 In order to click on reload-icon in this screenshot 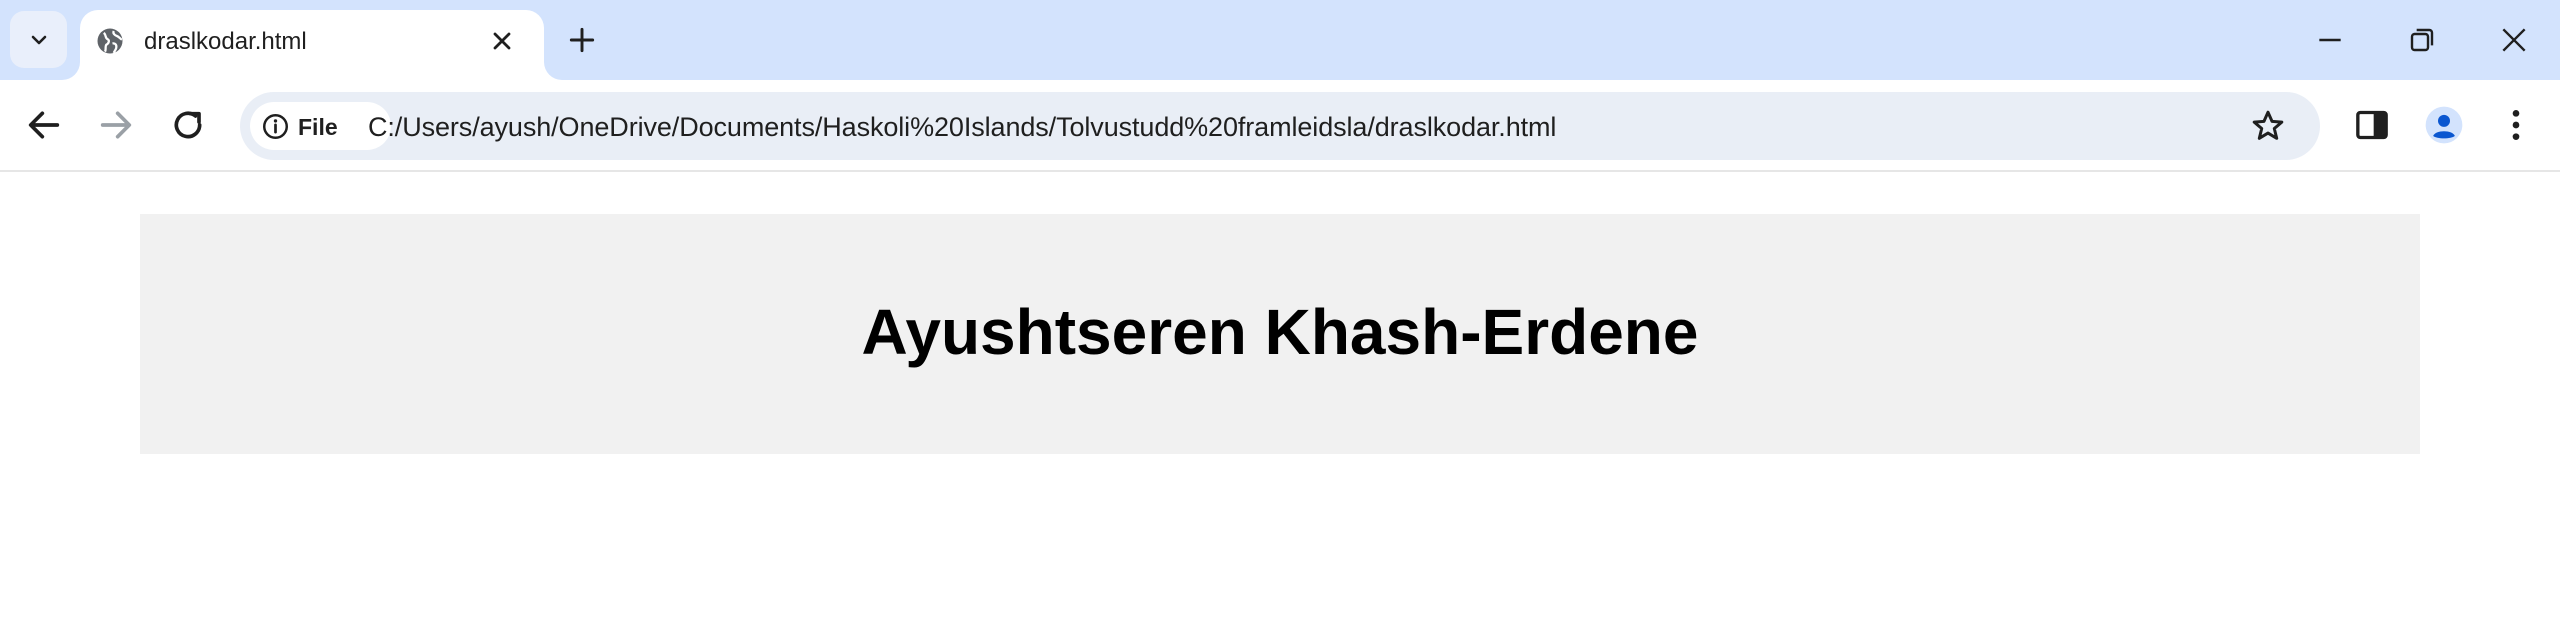, I will do `click(188, 125)`.